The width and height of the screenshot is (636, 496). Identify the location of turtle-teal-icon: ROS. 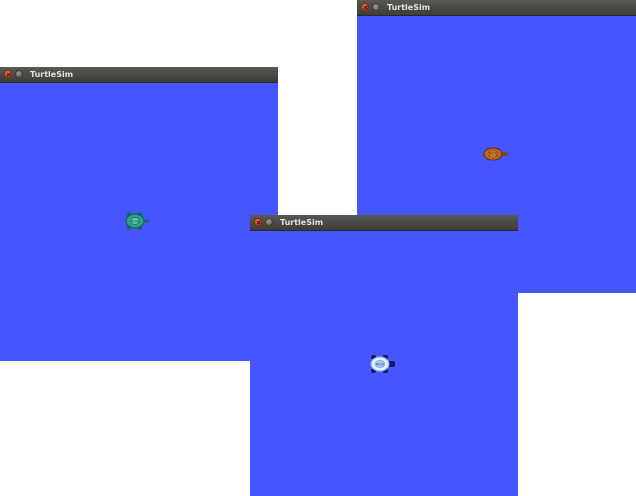
(137, 221).